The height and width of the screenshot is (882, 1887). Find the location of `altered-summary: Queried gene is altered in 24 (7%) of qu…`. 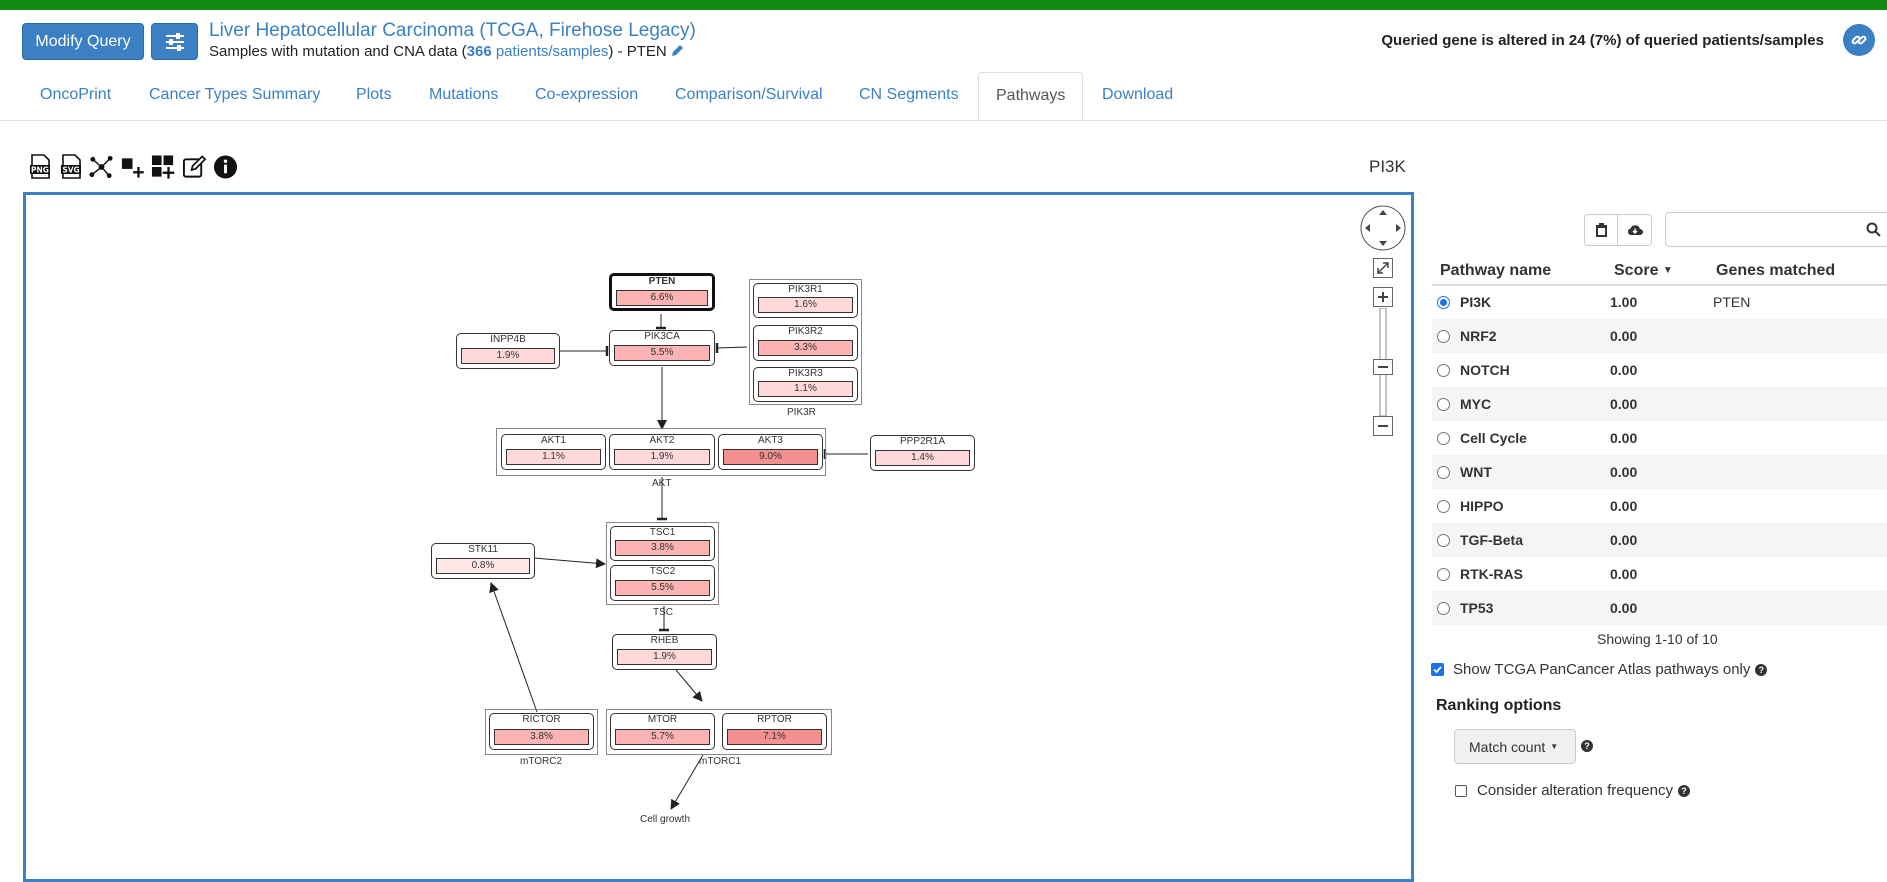

altered-summary: Queried gene is altered in 24 (7%) of qu… is located at coordinates (1602, 40).